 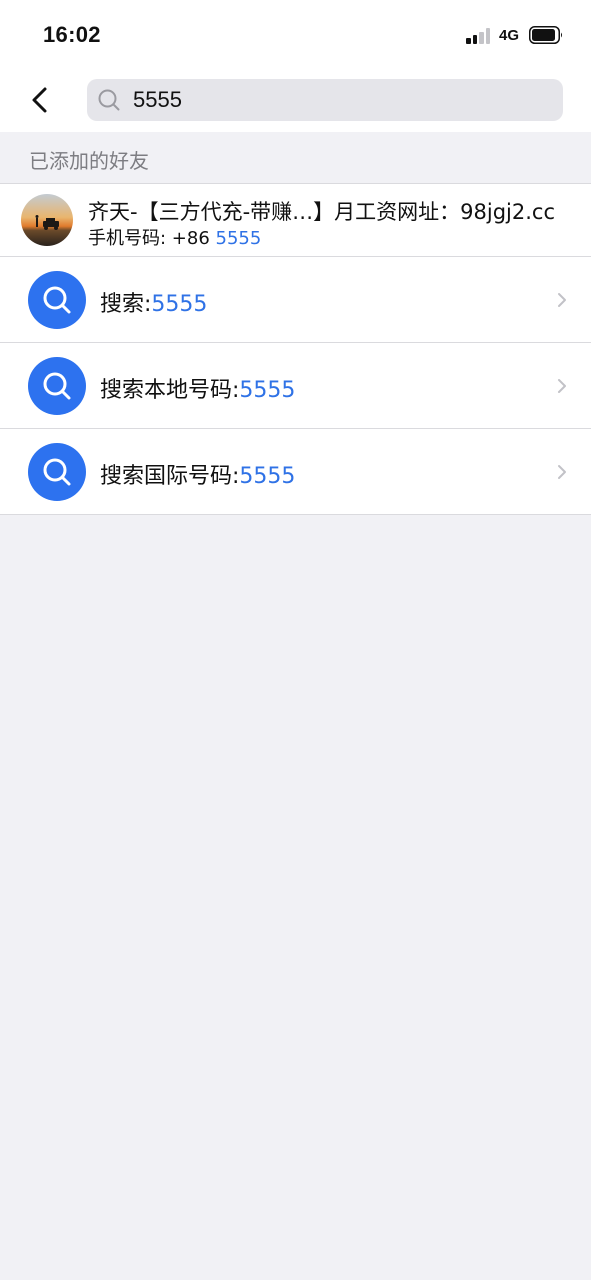 I want to click on avatar, so click(x=47, y=220).